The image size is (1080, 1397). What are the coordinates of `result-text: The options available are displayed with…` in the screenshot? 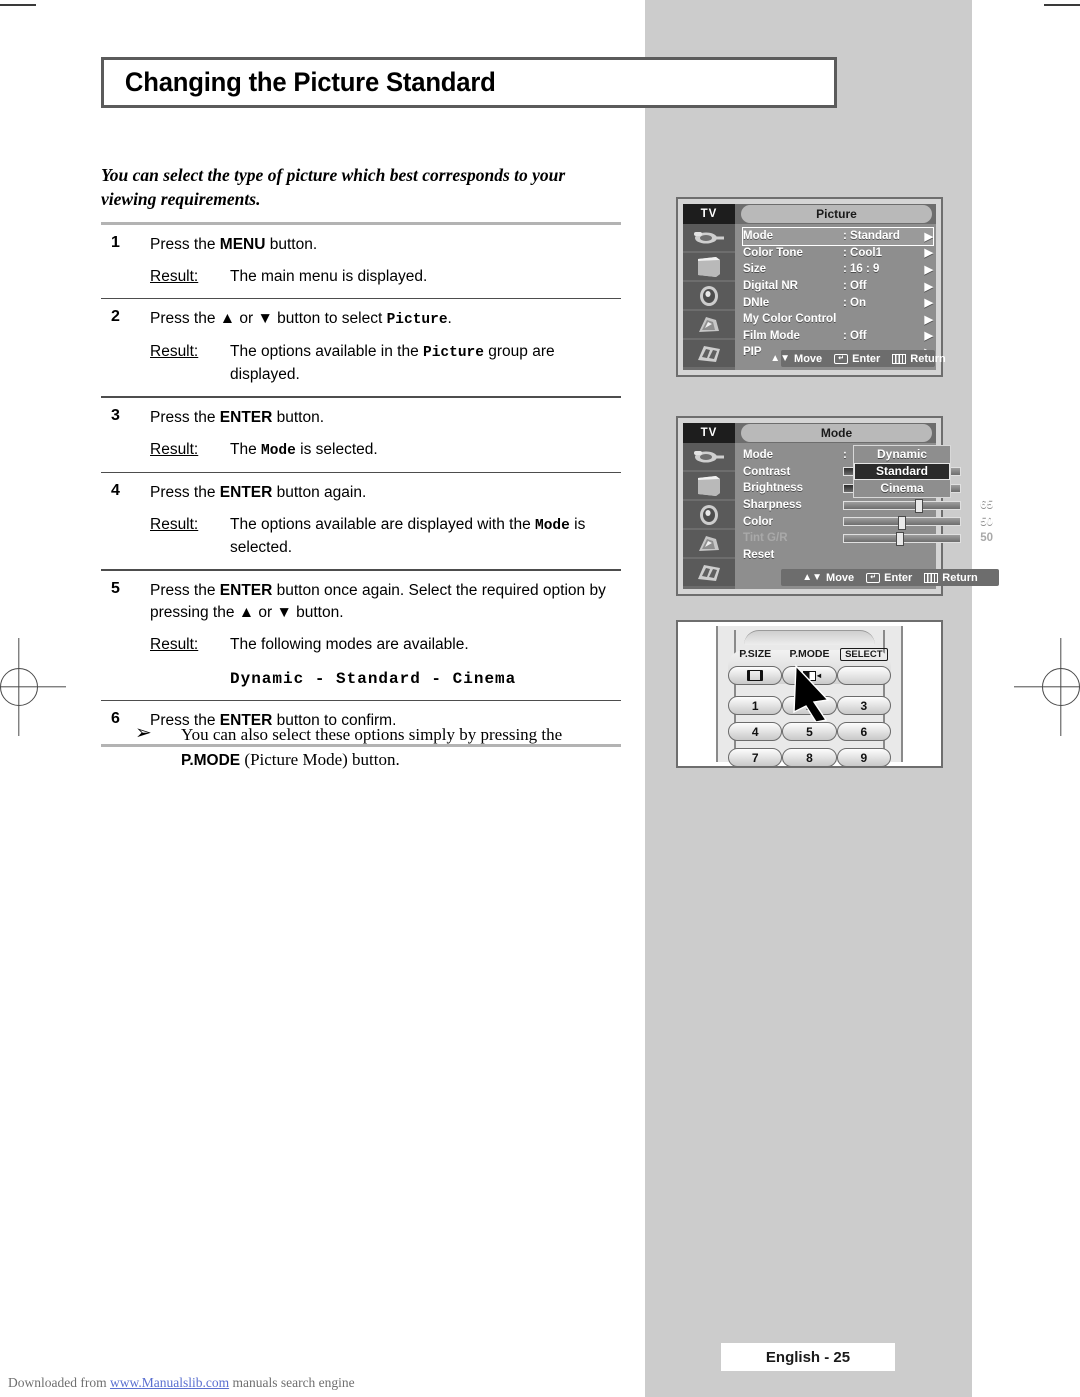 It's located at (425, 536).